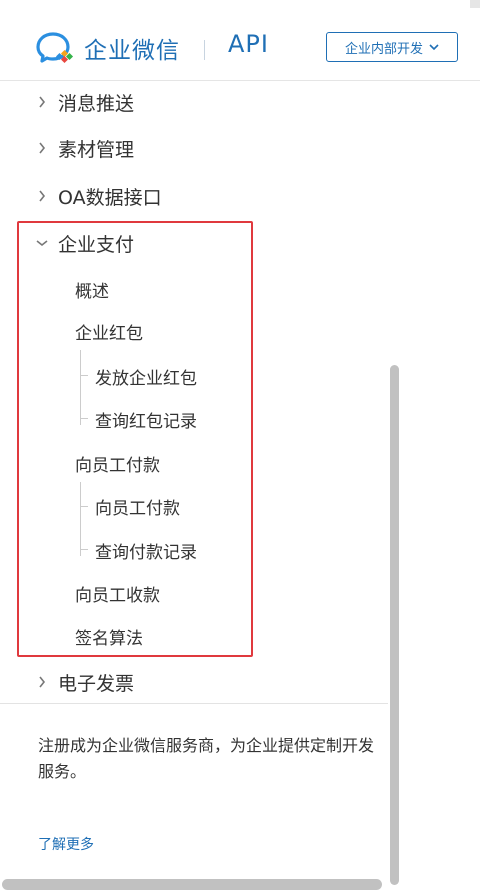  I want to click on sidebar-divider, so click(195, 703).